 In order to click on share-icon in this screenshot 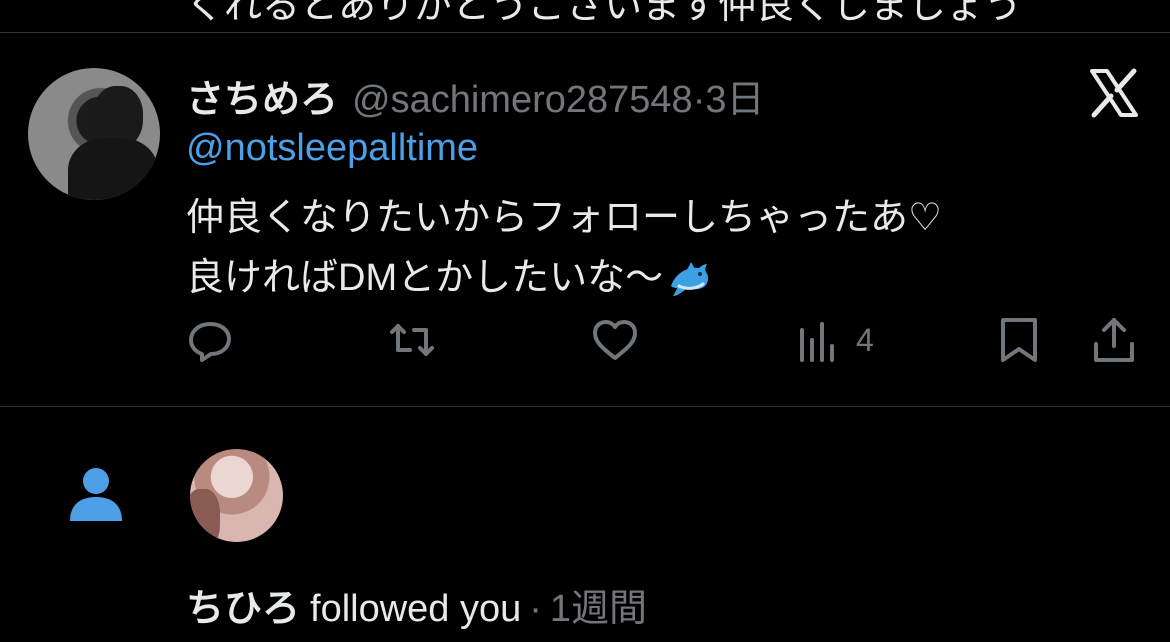, I will do `click(1114, 340)`.